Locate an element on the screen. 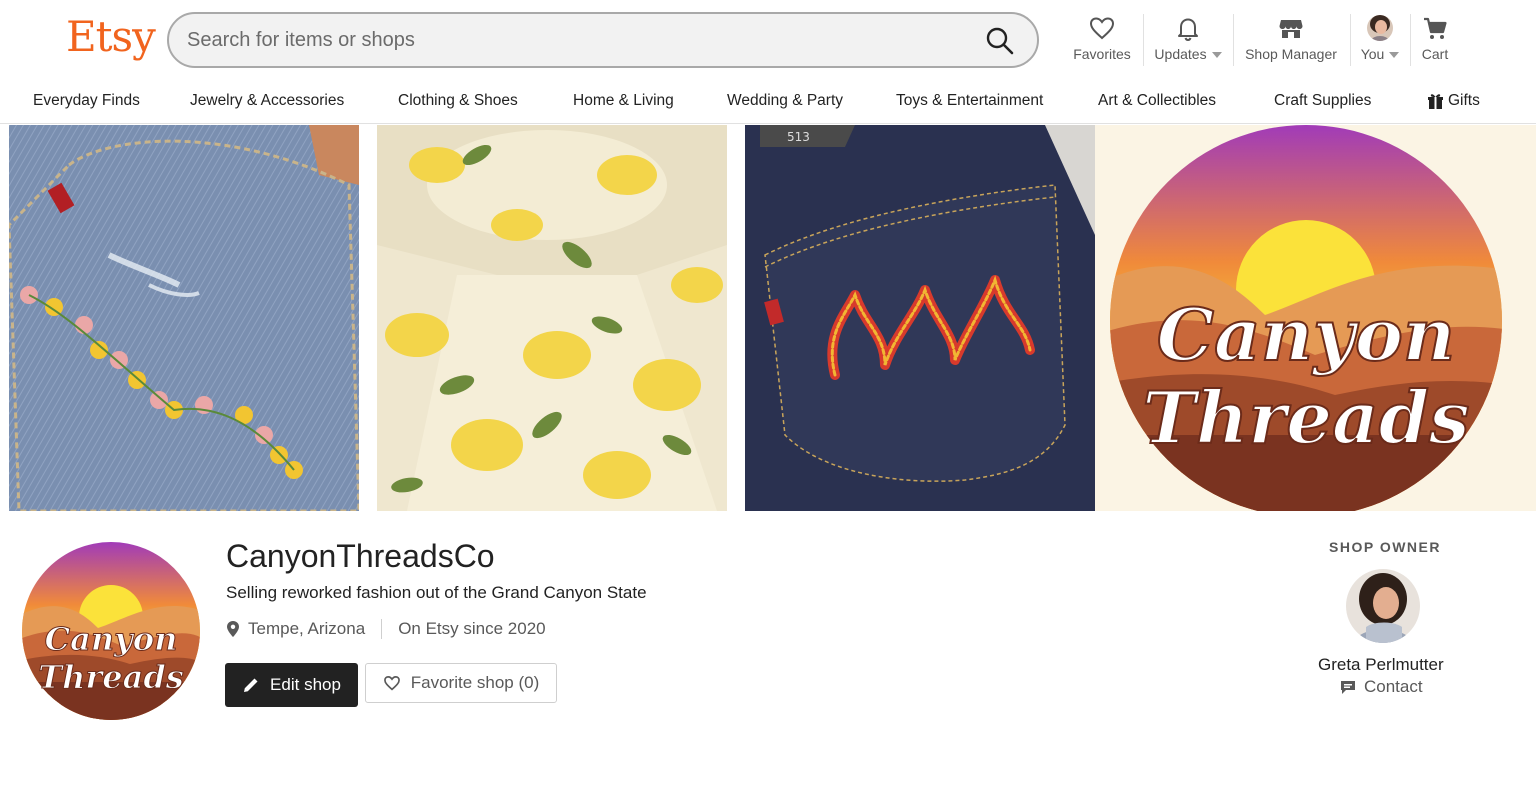 The image size is (1536, 792). shop-logo: Canyon Threads is located at coordinates (111, 631).